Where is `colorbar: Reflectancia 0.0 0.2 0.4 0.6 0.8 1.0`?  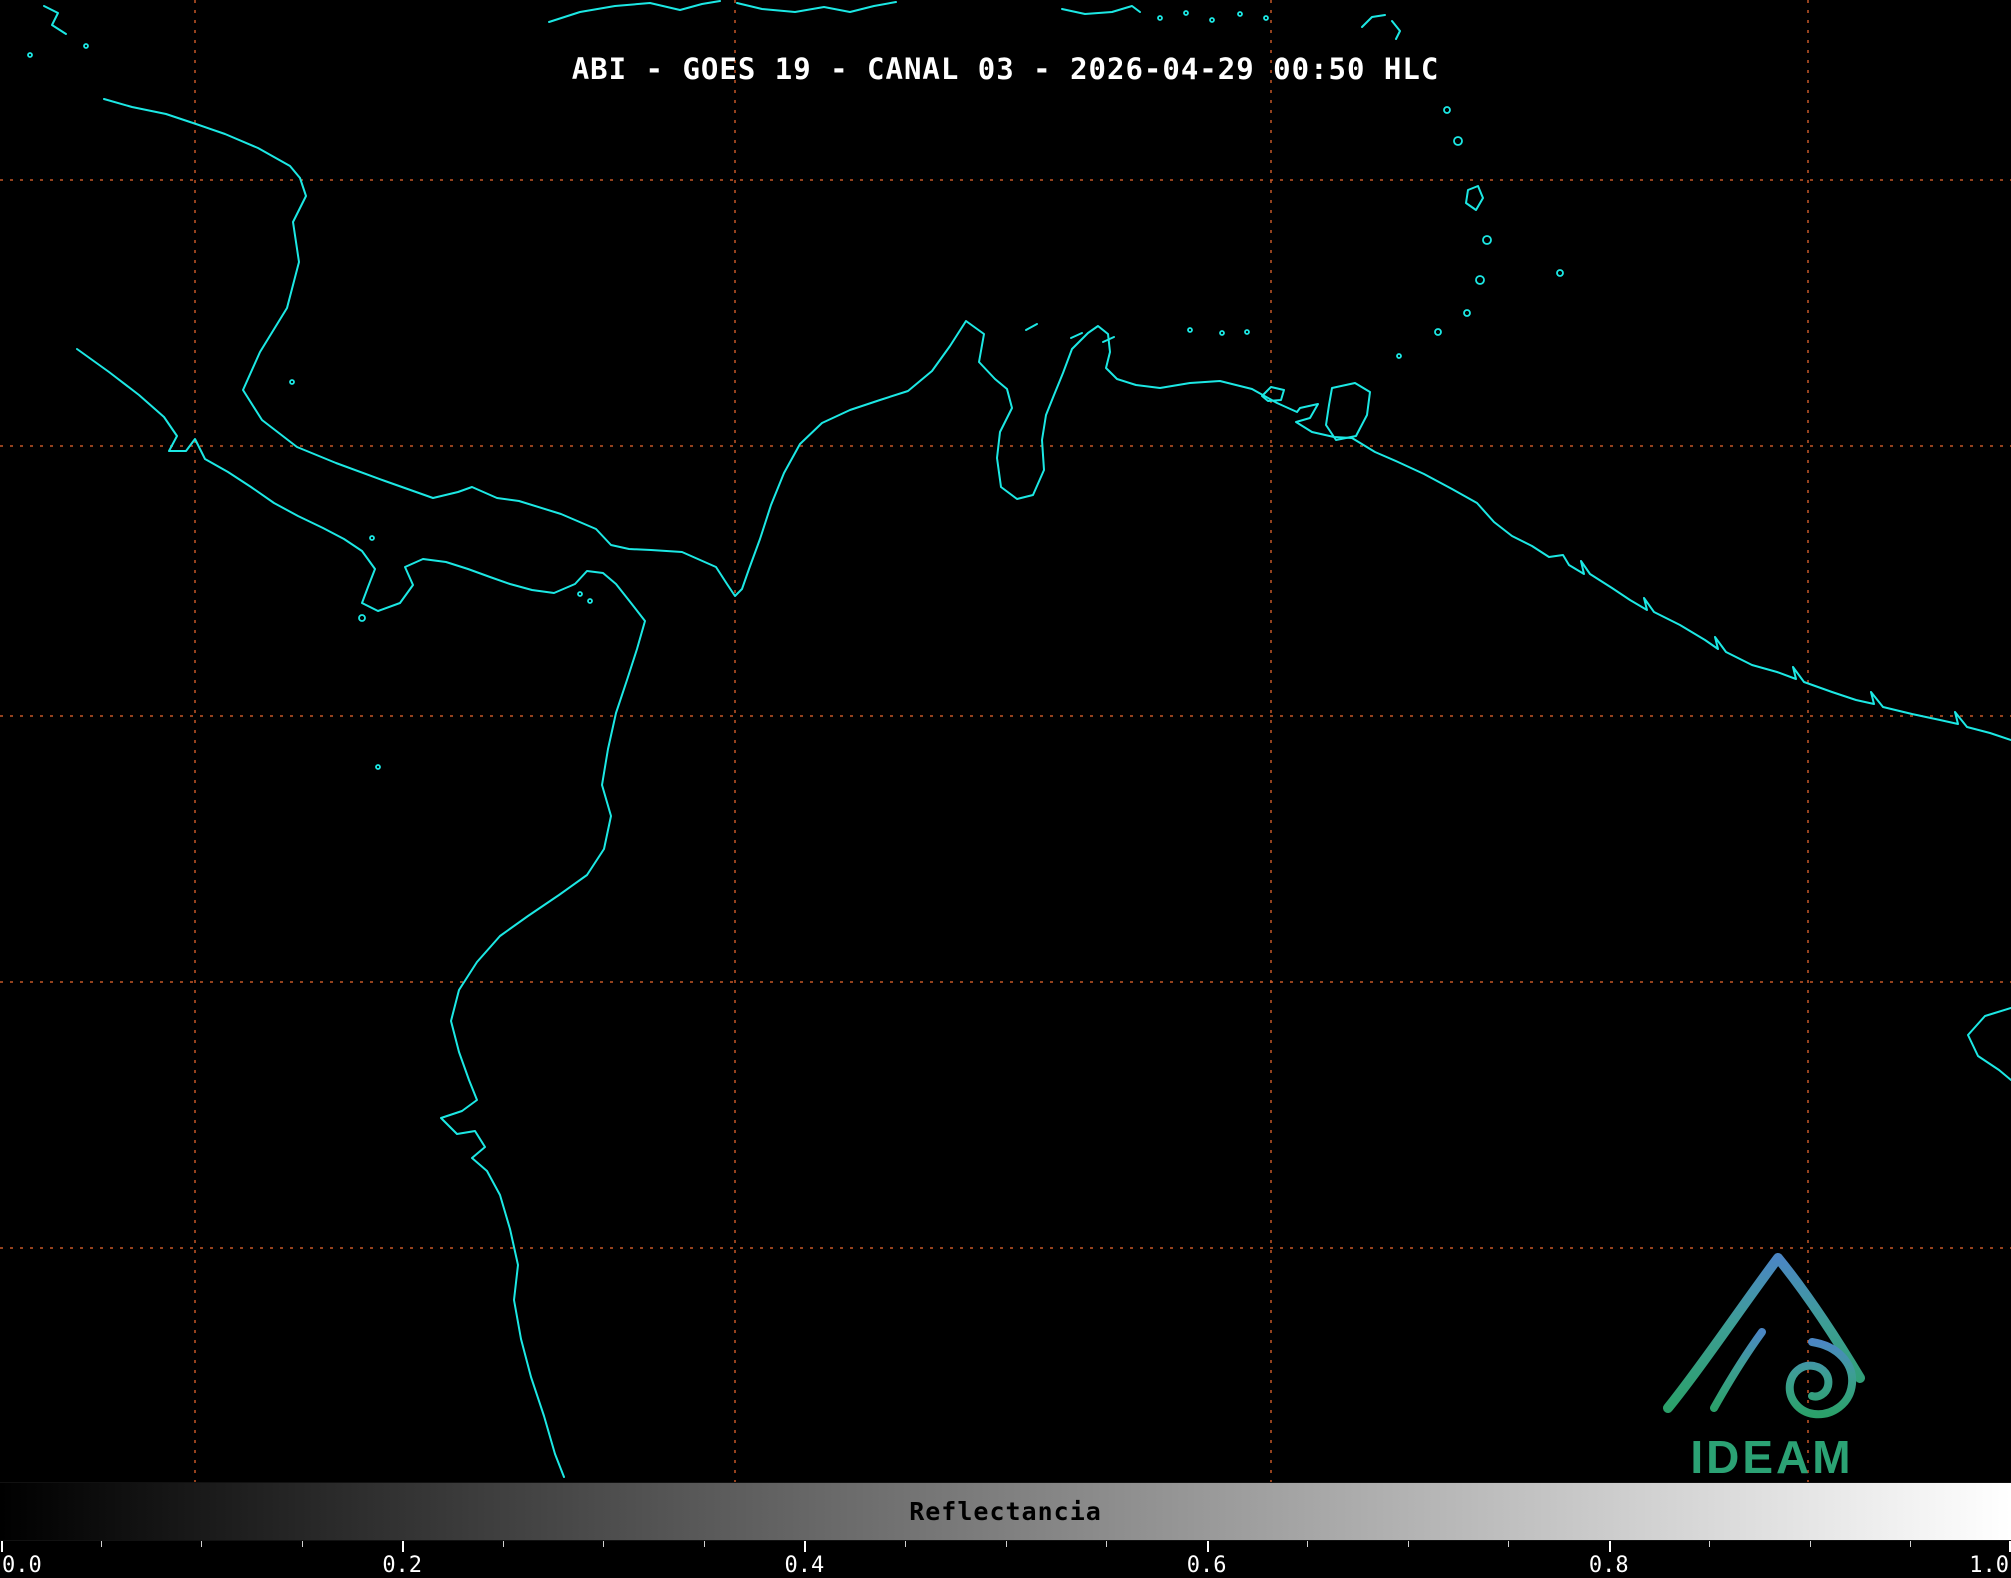 colorbar: Reflectancia 0.0 0.2 0.4 0.6 0.8 1.0 is located at coordinates (1005, 1530).